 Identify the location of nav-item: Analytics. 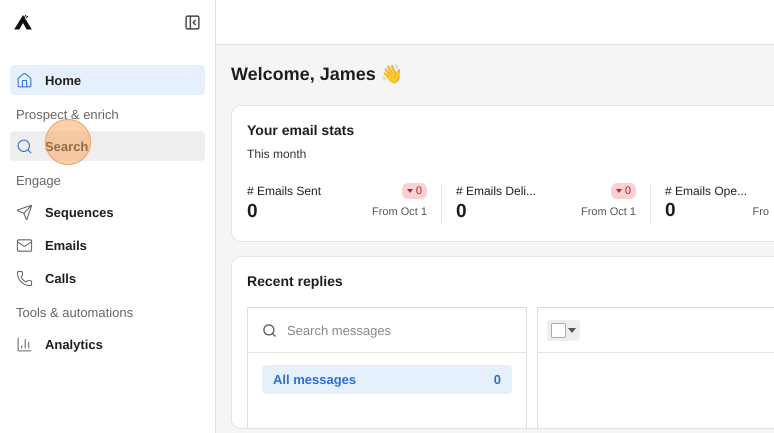
(107, 344).